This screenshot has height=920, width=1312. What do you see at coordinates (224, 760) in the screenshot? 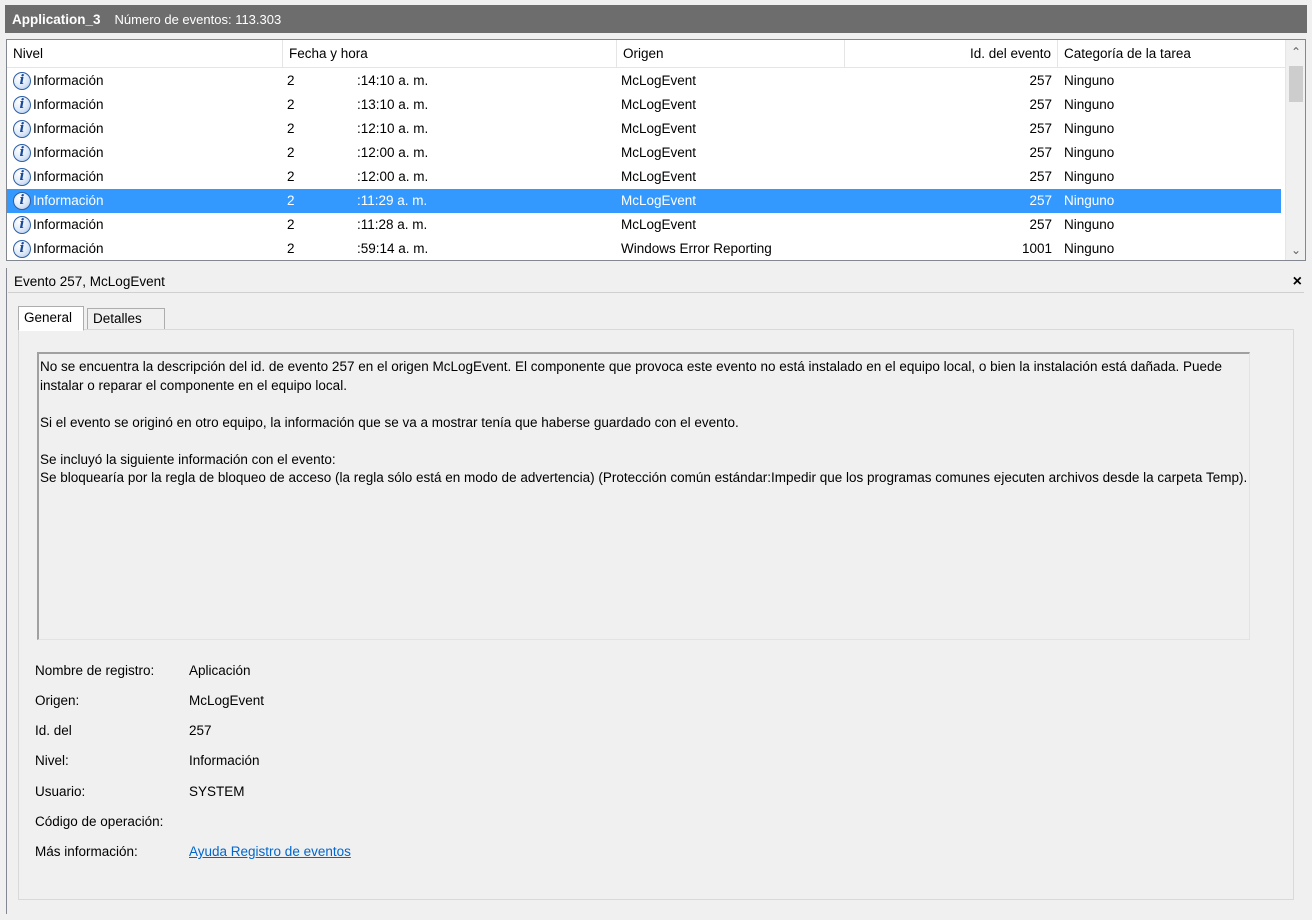
I see `prop-value-level: Información` at bounding box center [224, 760].